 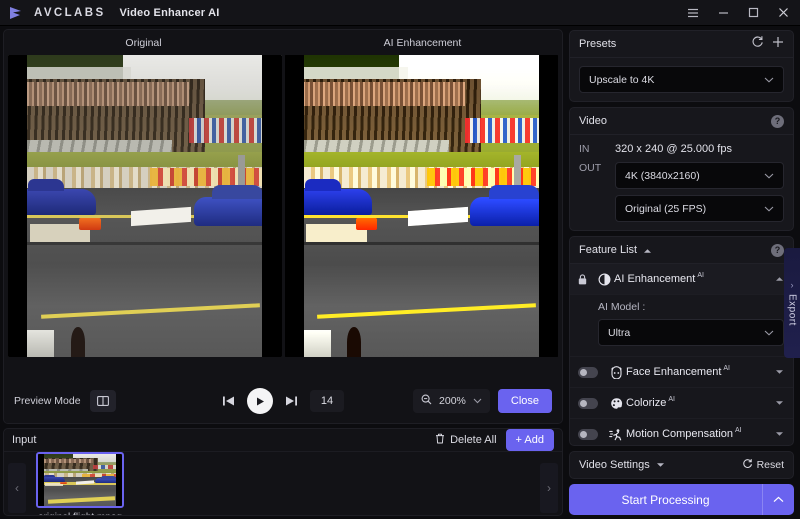 I want to click on video-in-row: IN 320 x 240 @ 25.000 fps, so click(x=681, y=149).